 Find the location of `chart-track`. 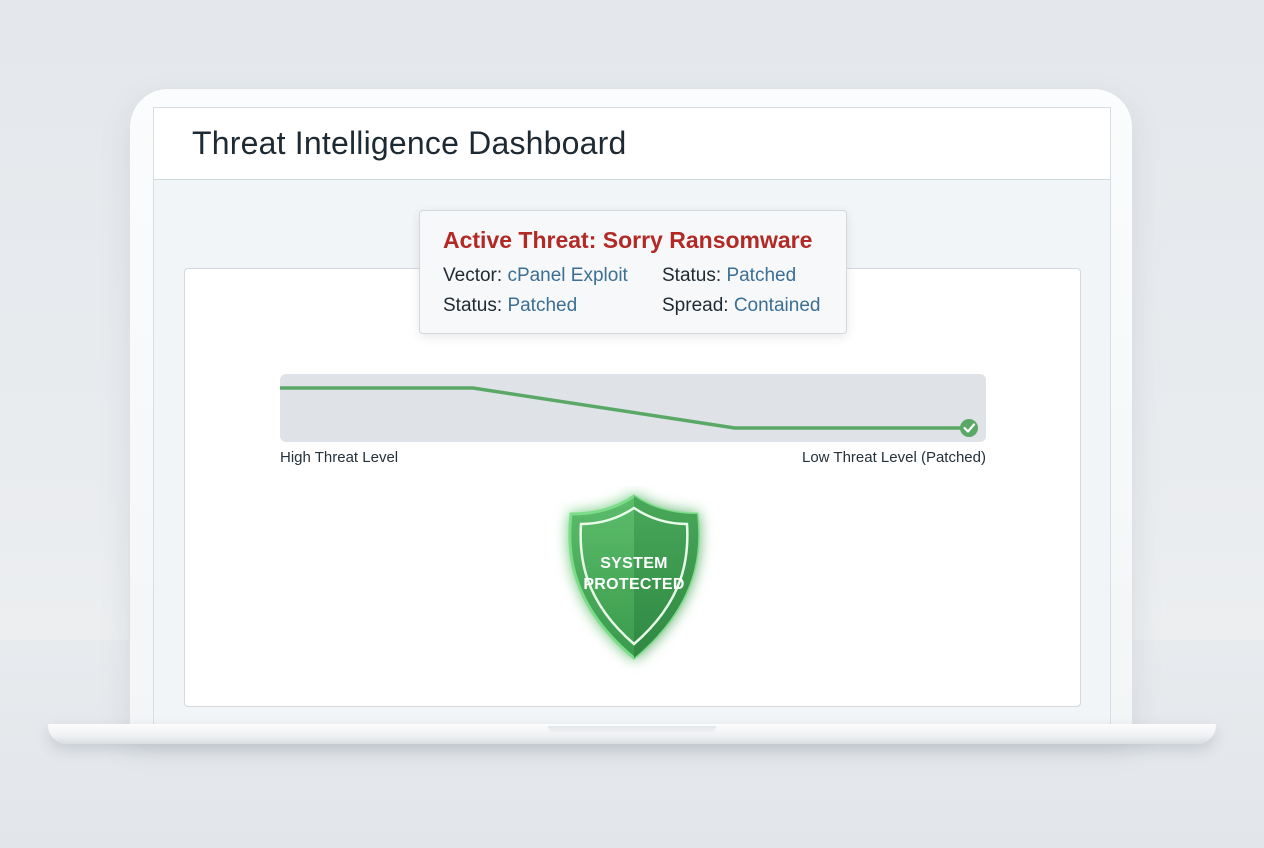

chart-track is located at coordinates (633, 408).